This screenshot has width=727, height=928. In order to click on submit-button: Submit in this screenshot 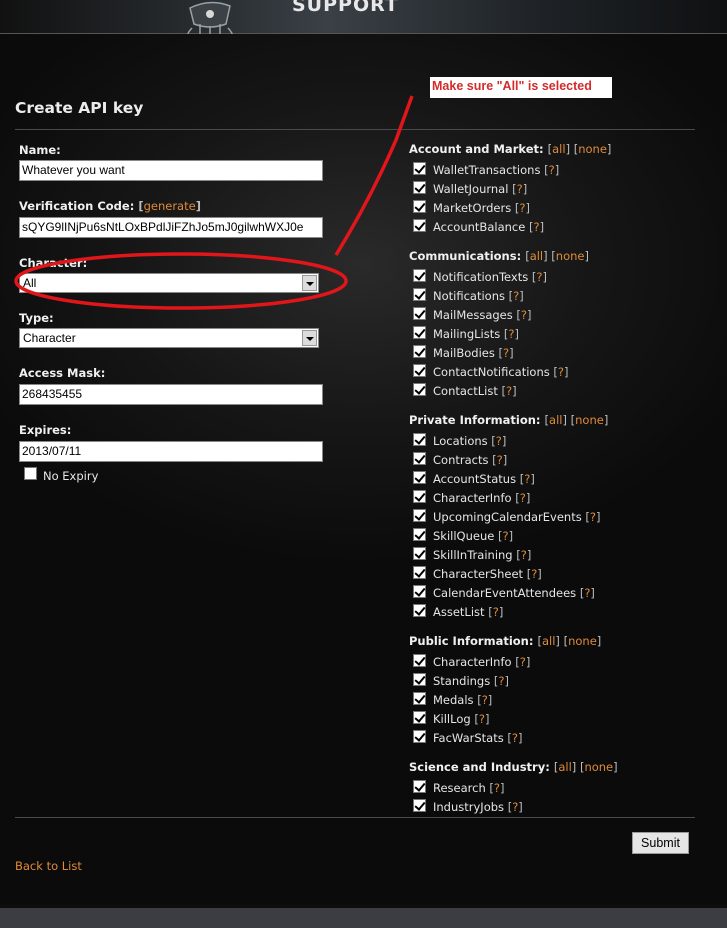, I will do `click(660, 843)`.